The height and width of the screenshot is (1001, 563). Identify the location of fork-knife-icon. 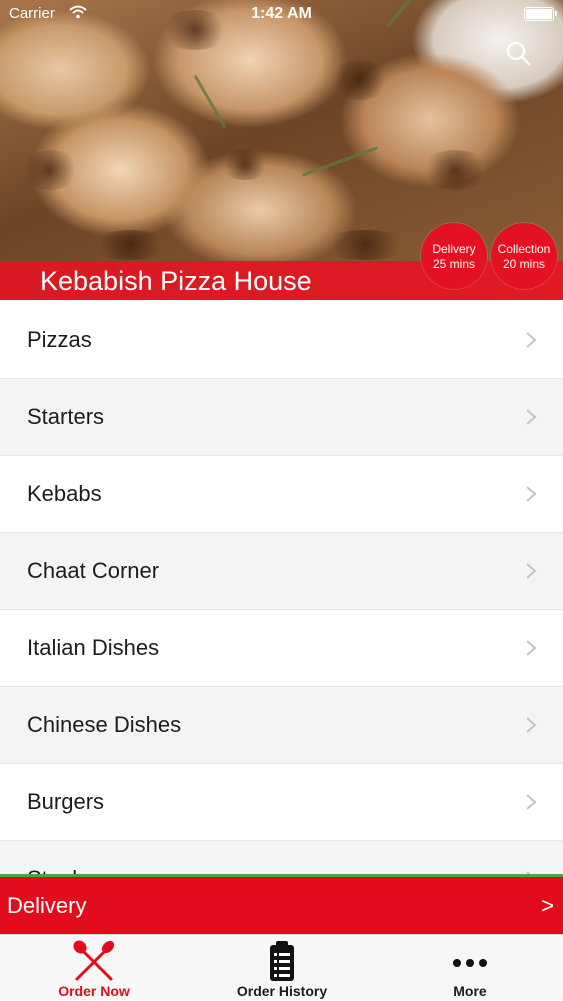
(94, 960).